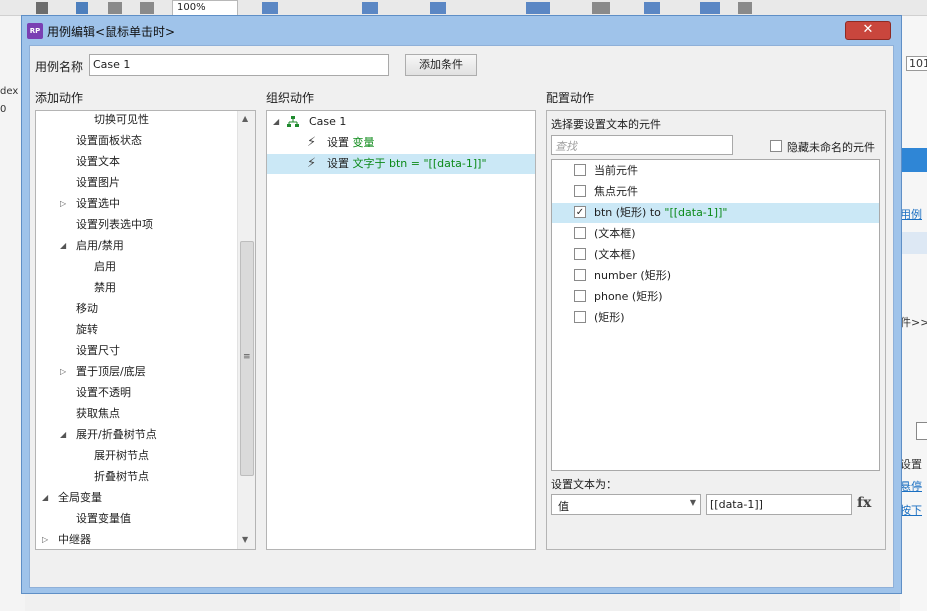 This screenshot has width=927, height=611. What do you see at coordinates (580, 212) in the screenshot?
I see `widget-checkbox: ✓` at bounding box center [580, 212].